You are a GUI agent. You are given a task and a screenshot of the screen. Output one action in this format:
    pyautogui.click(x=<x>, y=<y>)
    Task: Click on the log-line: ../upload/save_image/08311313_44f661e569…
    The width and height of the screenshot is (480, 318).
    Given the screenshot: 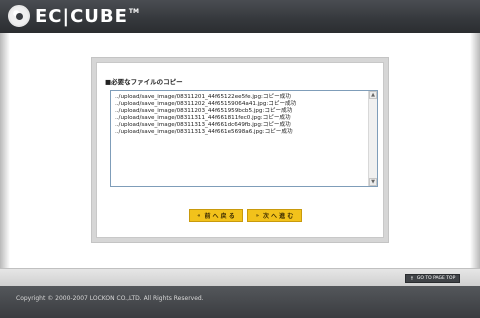 What is the action you would take?
    pyautogui.click(x=204, y=132)
    